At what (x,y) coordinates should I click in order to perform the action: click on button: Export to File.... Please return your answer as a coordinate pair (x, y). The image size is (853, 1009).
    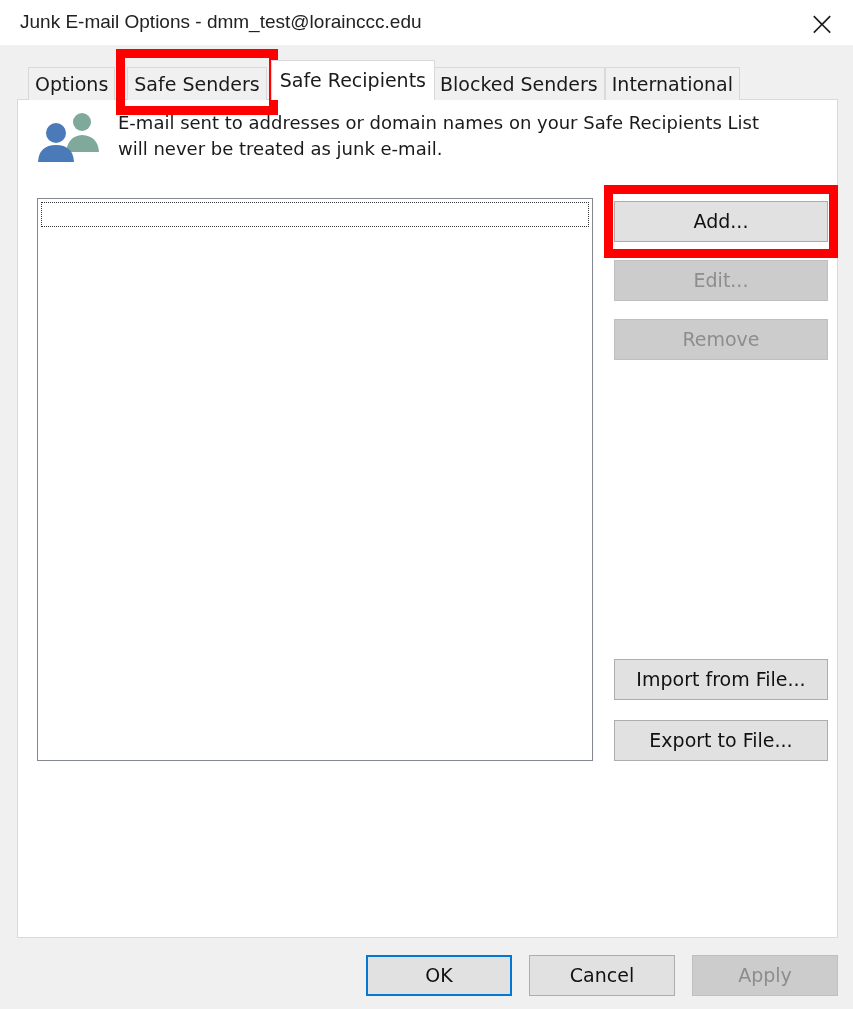
    Looking at the image, I should click on (721, 740).